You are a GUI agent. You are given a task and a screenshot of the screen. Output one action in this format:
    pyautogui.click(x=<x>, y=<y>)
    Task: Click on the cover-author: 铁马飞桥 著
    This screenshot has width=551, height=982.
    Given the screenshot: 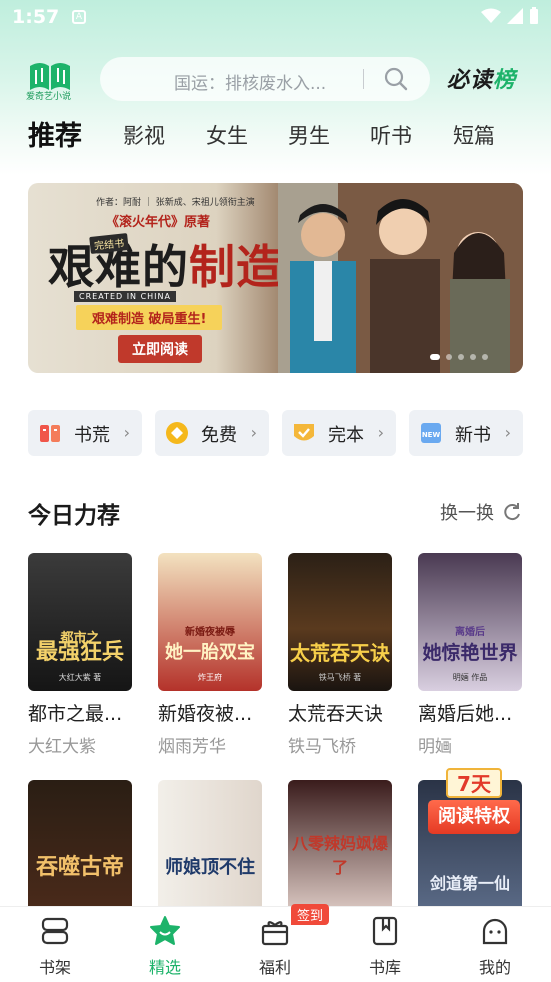 What is the action you would take?
    pyautogui.click(x=340, y=677)
    